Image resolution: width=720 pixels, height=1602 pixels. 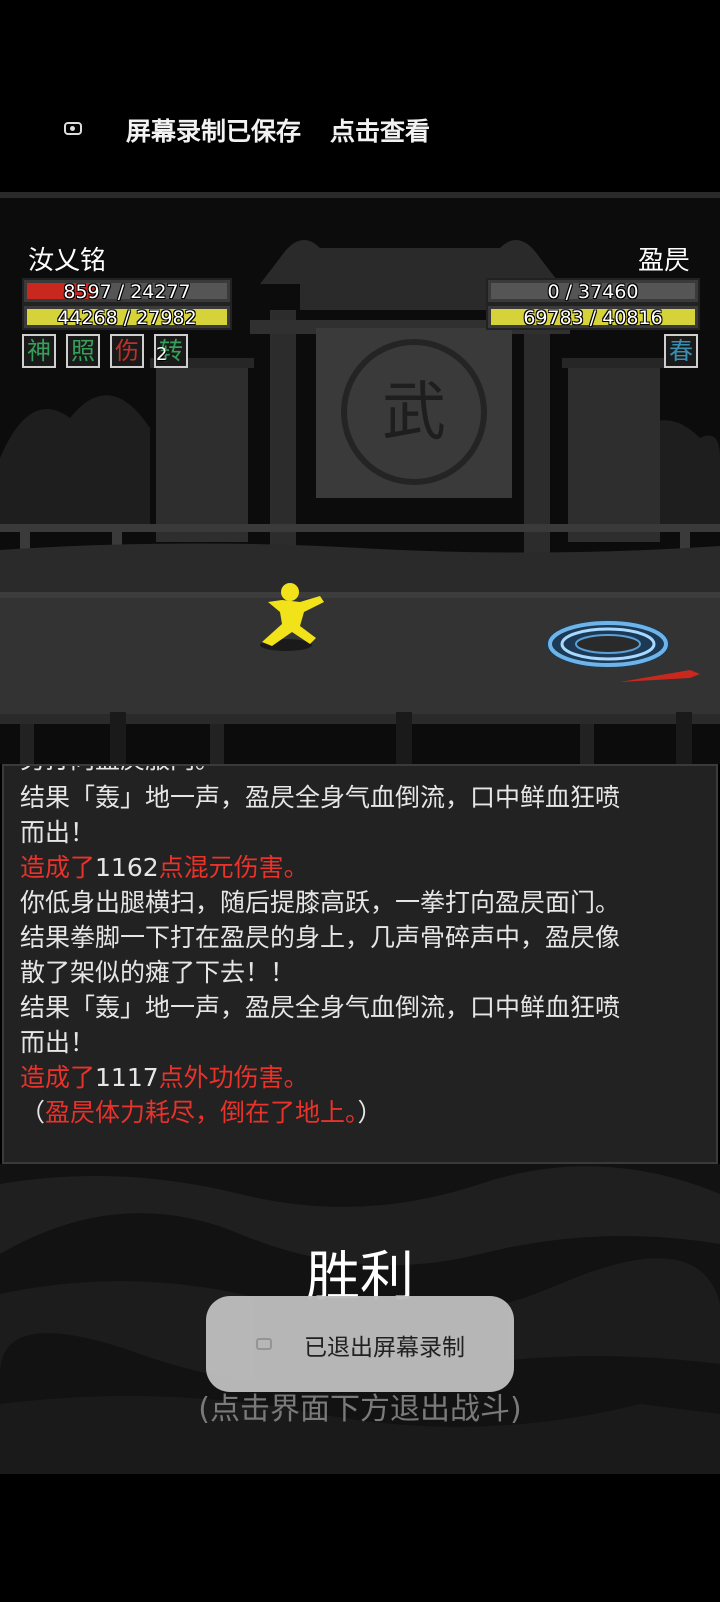 I want to click on enemy-hp-text: 0 / 37460, so click(x=593, y=292).